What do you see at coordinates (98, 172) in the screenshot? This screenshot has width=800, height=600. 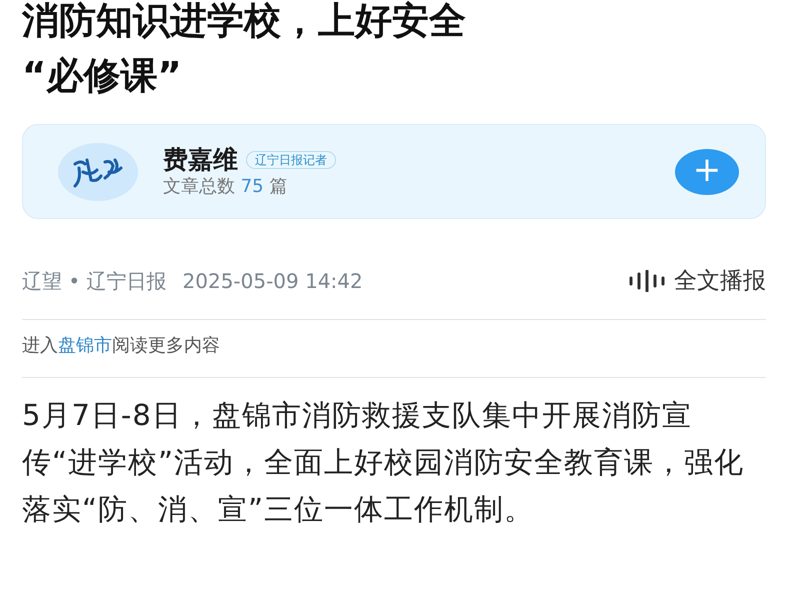 I see `logo-icon` at bounding box center [98, 172].